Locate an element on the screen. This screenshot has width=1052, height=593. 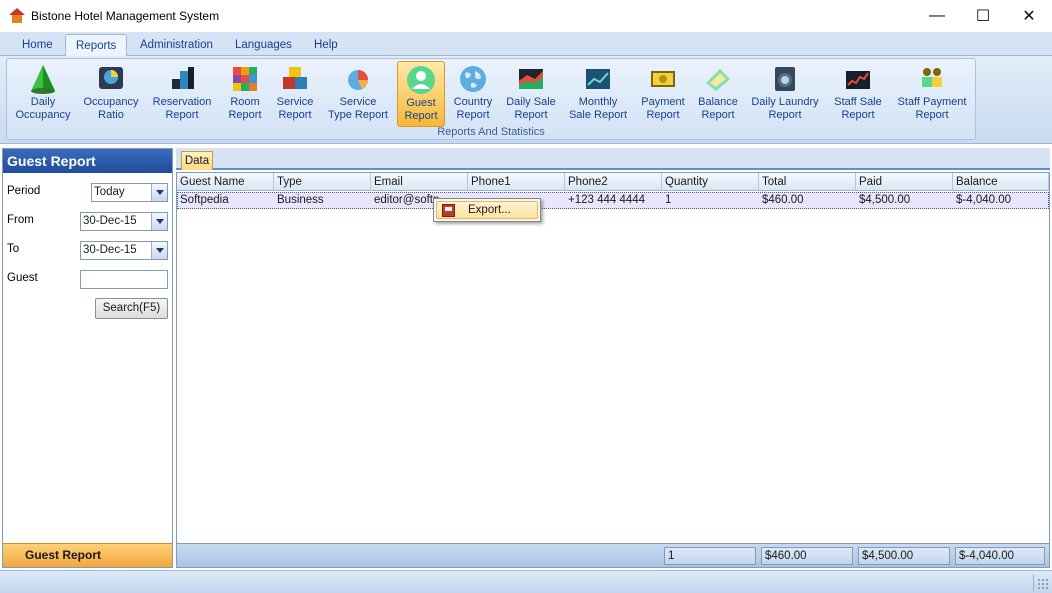
reservation-report-label: Reservation Report is located at coordinates (182, 108).